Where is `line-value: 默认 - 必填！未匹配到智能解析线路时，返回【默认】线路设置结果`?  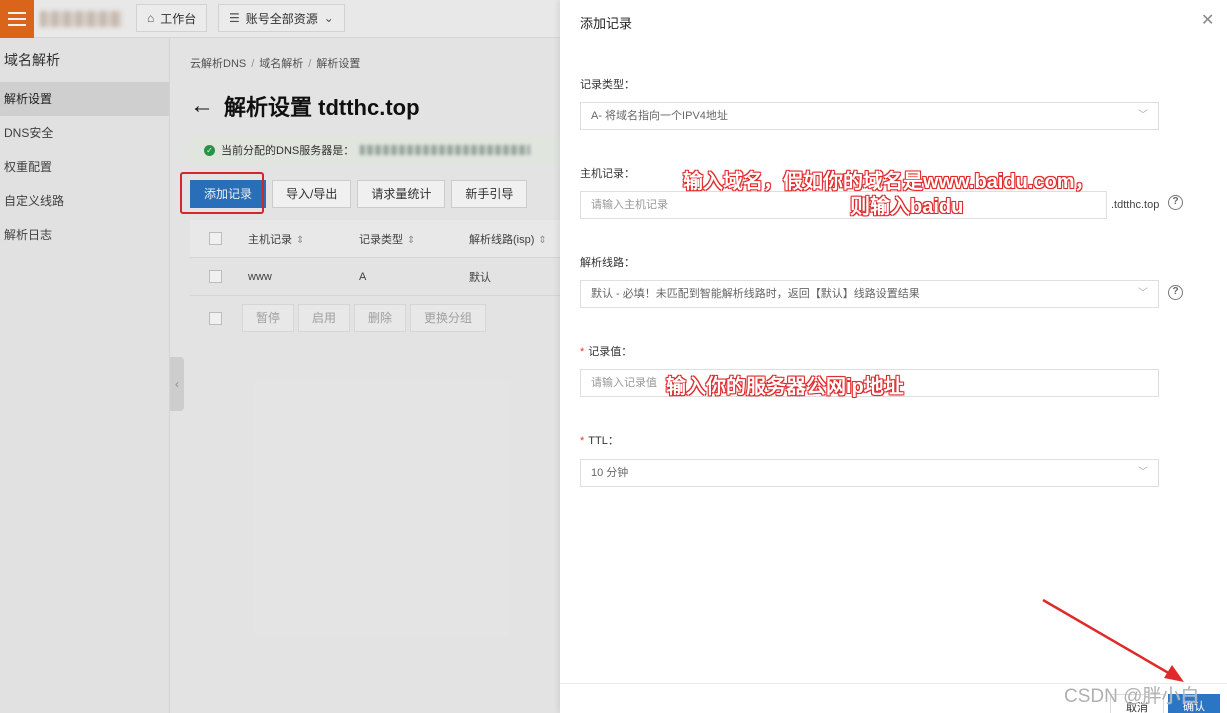
line-value: 默认 - 必填！未匹配到智能解析线路时，返回【默认】线路设置结果 is located at coordinates (755, 294).